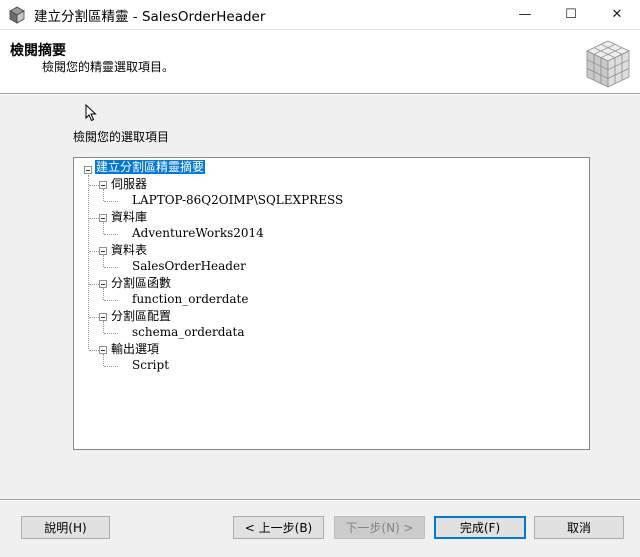 The width and height of the screenshot is (640, 557). What do you see at coordinates (579, 527) in the screenshot?
I see `cancel-button: 取消` at bounding box center [579, 527].